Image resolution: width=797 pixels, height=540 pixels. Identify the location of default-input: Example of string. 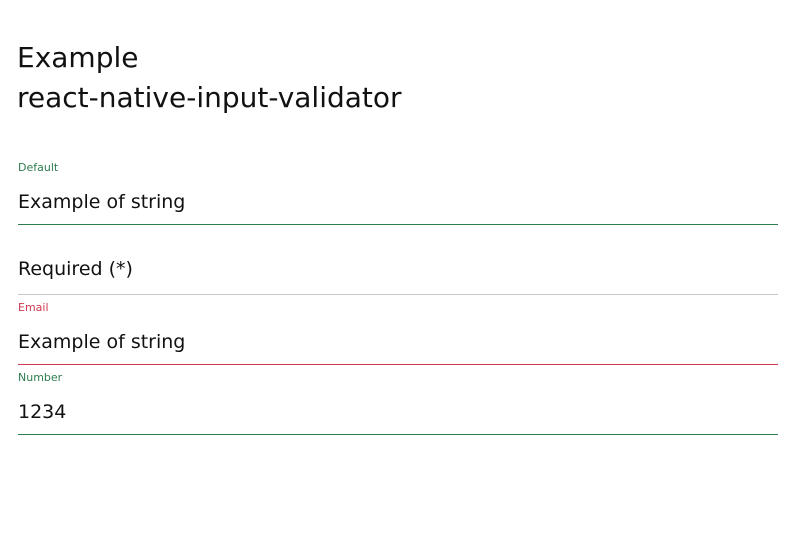
(398, 202).